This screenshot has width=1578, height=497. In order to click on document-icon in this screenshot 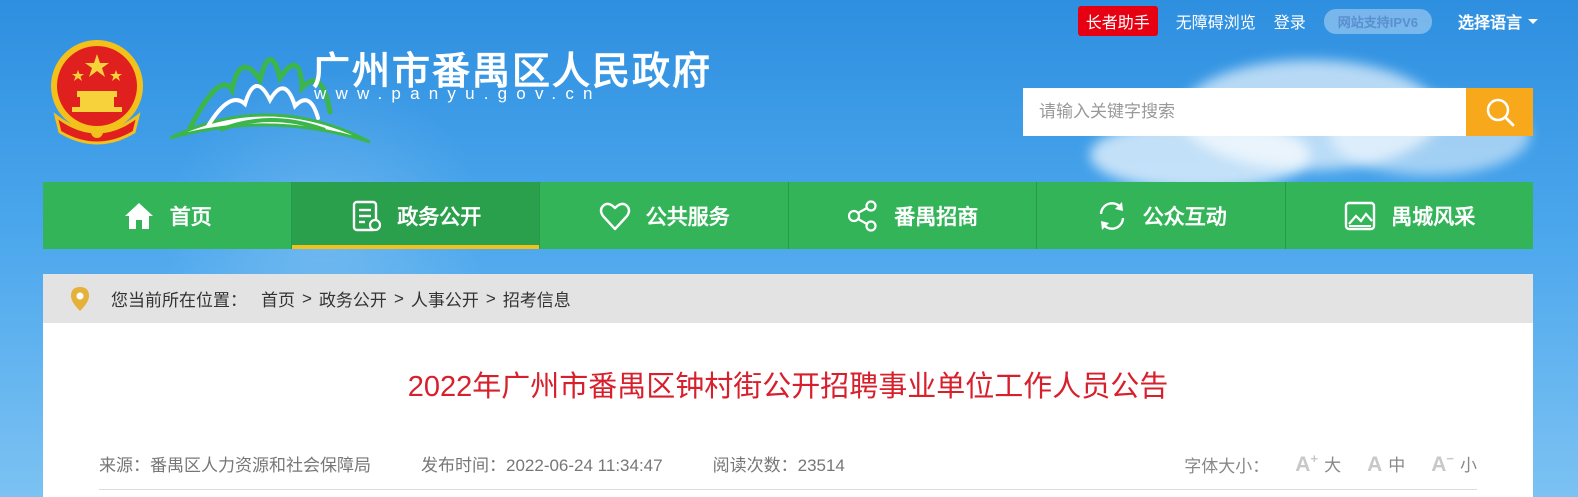, I will do `click(367, 215)`.